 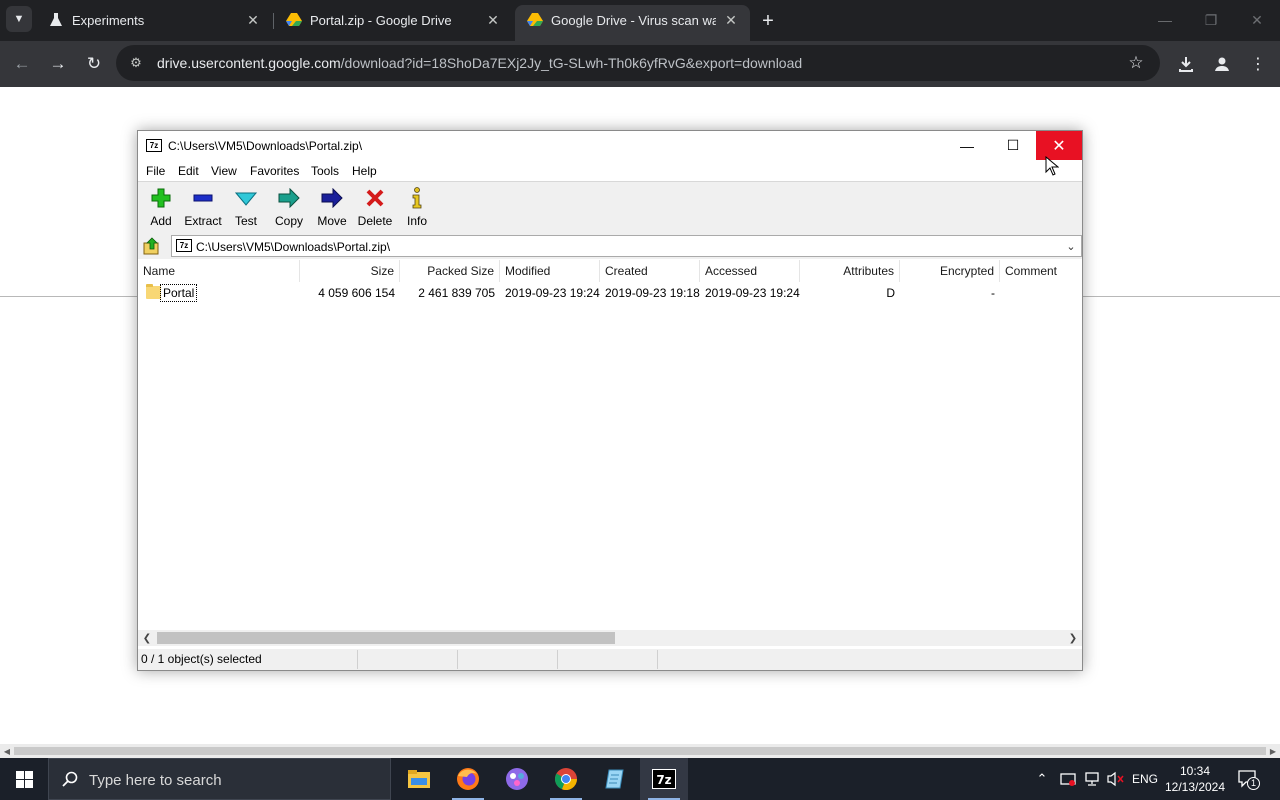 What do you see at coordinates (152, 246) in the screenshot?
I see `folder-up-icon` at bounding box center [152, 246].